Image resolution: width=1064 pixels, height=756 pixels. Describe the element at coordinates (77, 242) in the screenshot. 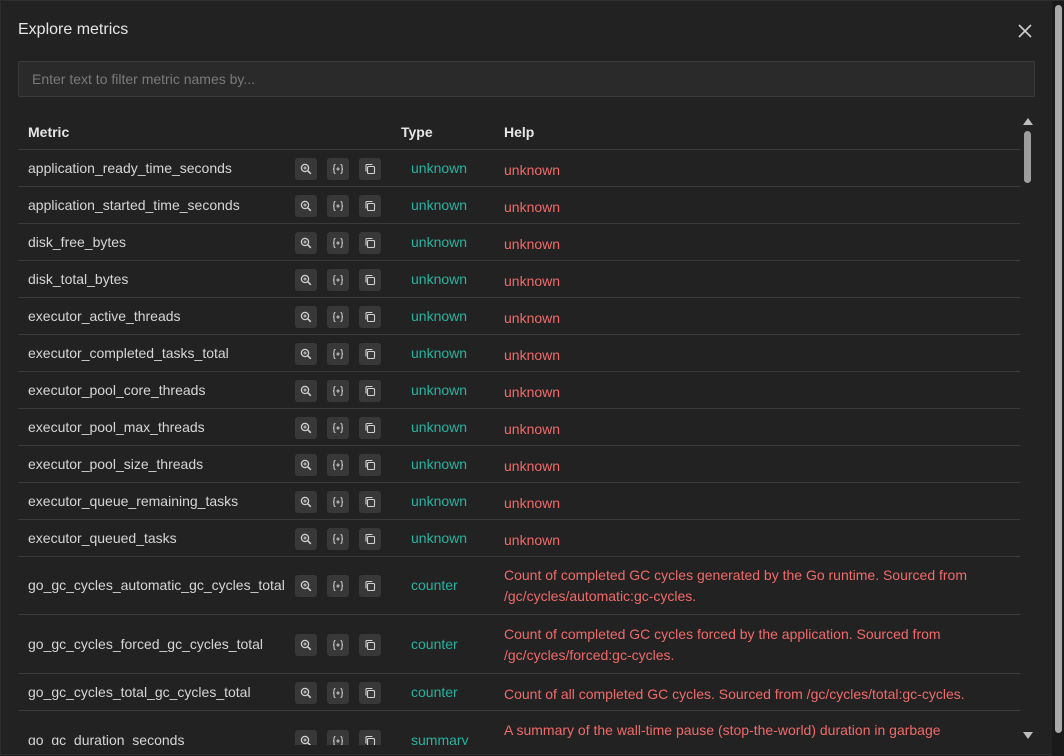

I see `metric-name: disk_free_bytes` at that location.